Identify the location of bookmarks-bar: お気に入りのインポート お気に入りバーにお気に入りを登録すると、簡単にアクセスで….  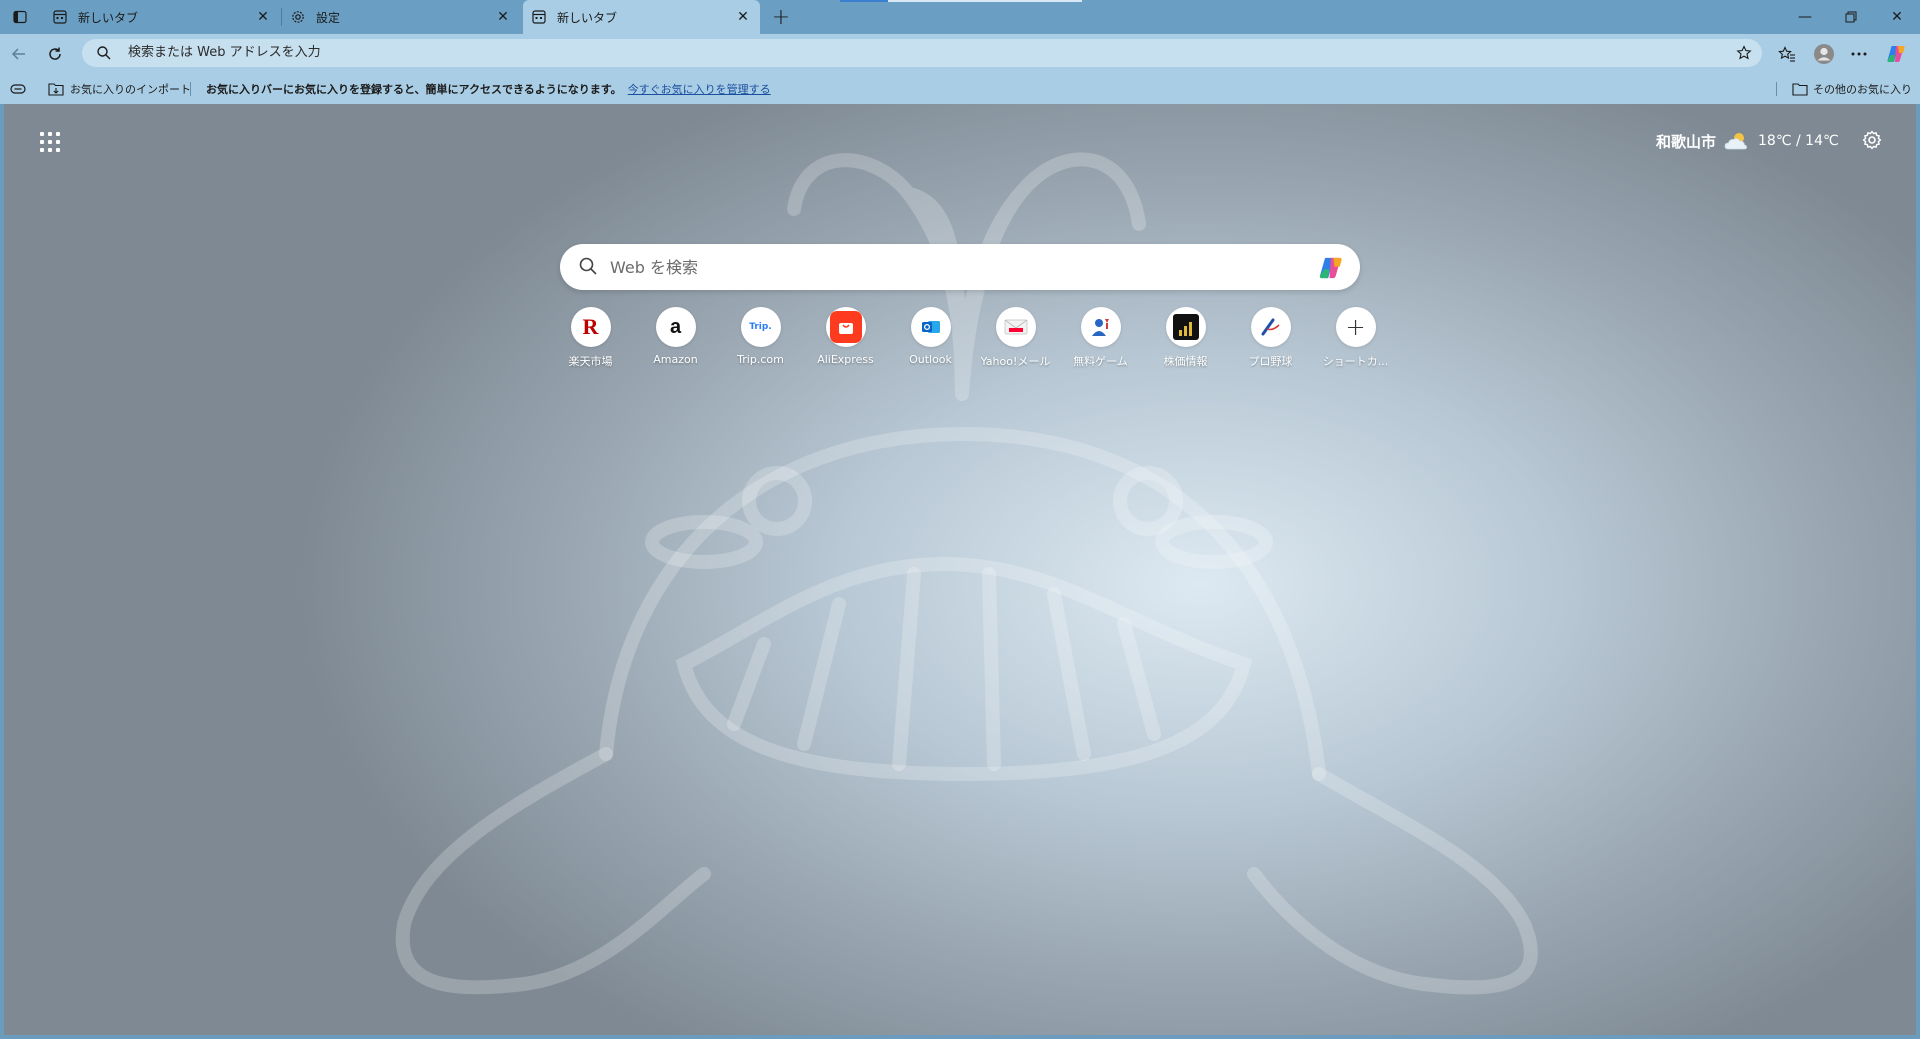
(960, 89).